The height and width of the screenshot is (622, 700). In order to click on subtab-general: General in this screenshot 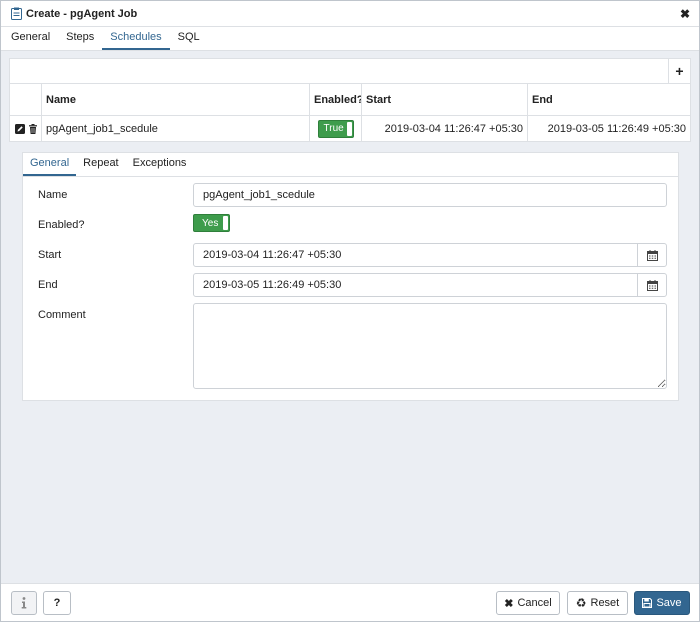, I will do `click(50, 166)`.